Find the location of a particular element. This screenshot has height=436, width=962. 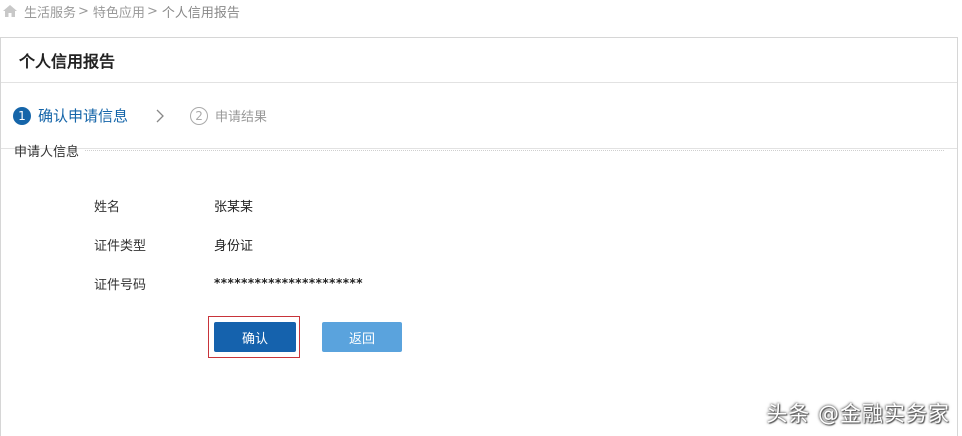

applicant-info-section-header: 申请人信息 is located at coordinates (479, 150).